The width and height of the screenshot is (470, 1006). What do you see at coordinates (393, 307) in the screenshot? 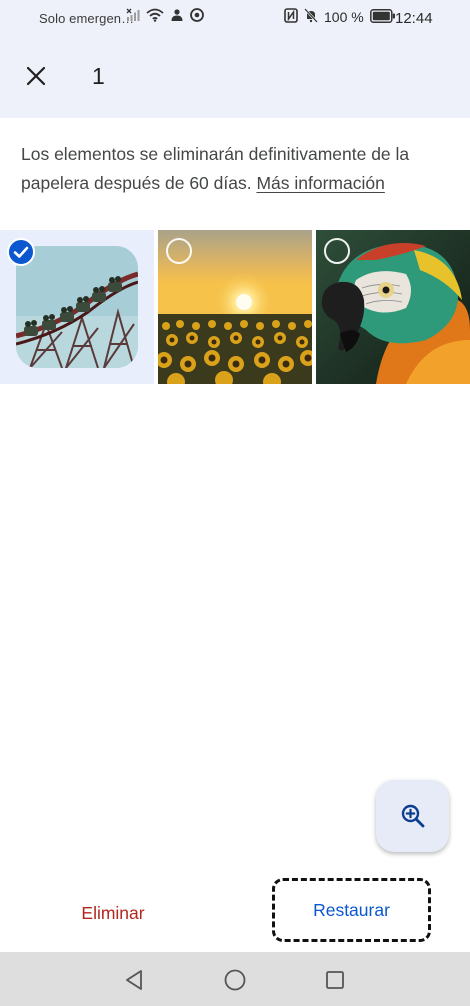
I see `photo-tile-macaw` at bounding box center [393, 307].